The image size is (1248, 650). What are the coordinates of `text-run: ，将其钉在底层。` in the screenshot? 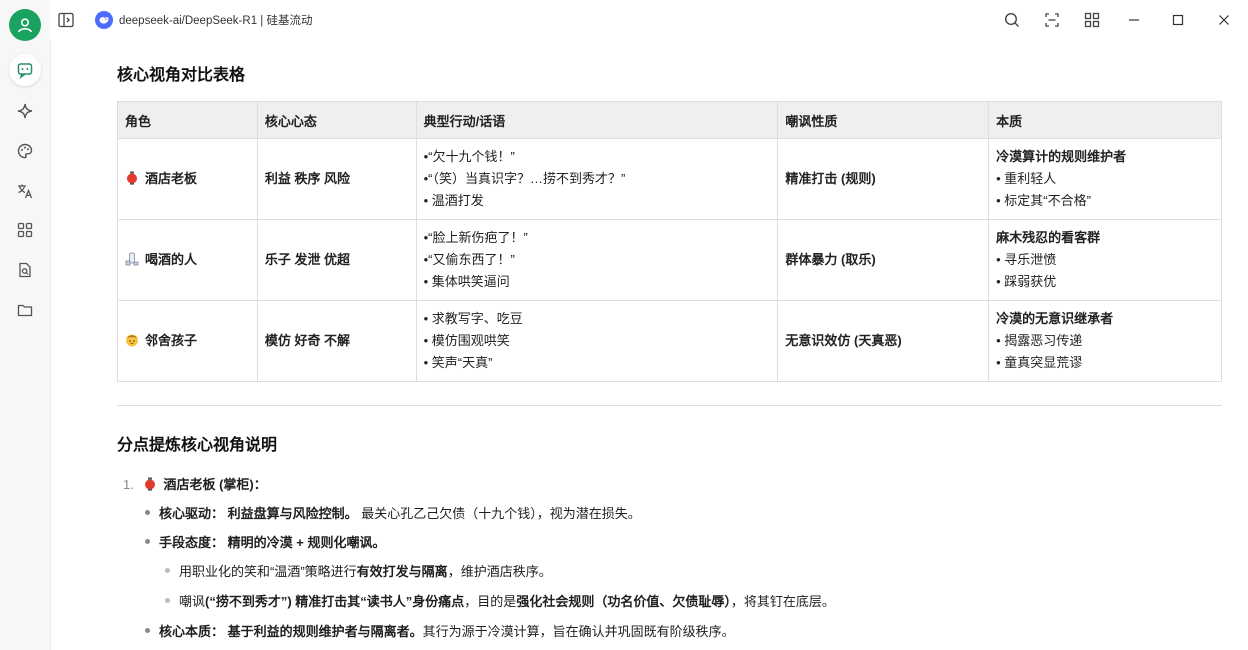 It's located at (782, 601).